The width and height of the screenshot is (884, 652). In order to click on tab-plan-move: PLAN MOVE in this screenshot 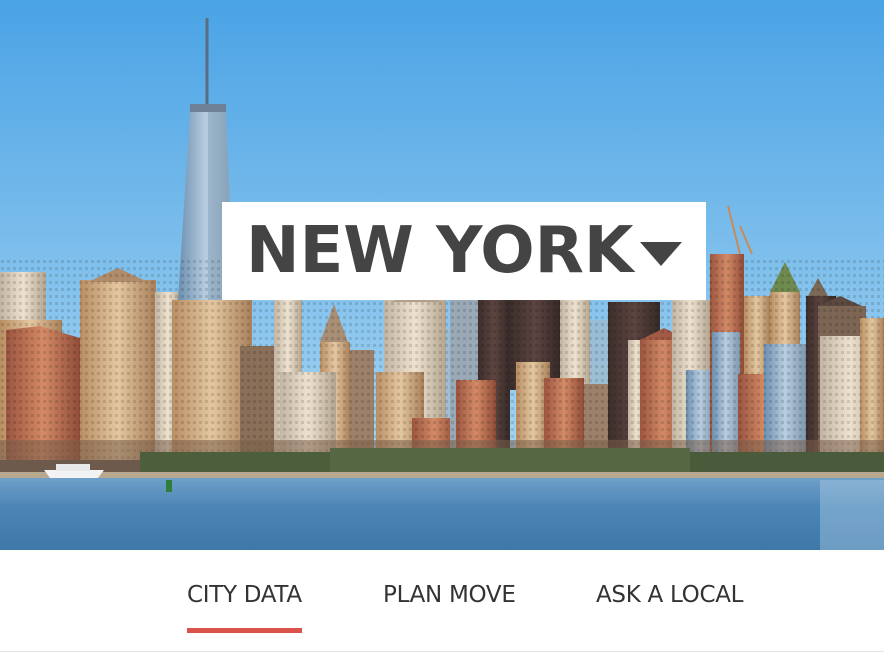, I will do `click(449, 595)`.